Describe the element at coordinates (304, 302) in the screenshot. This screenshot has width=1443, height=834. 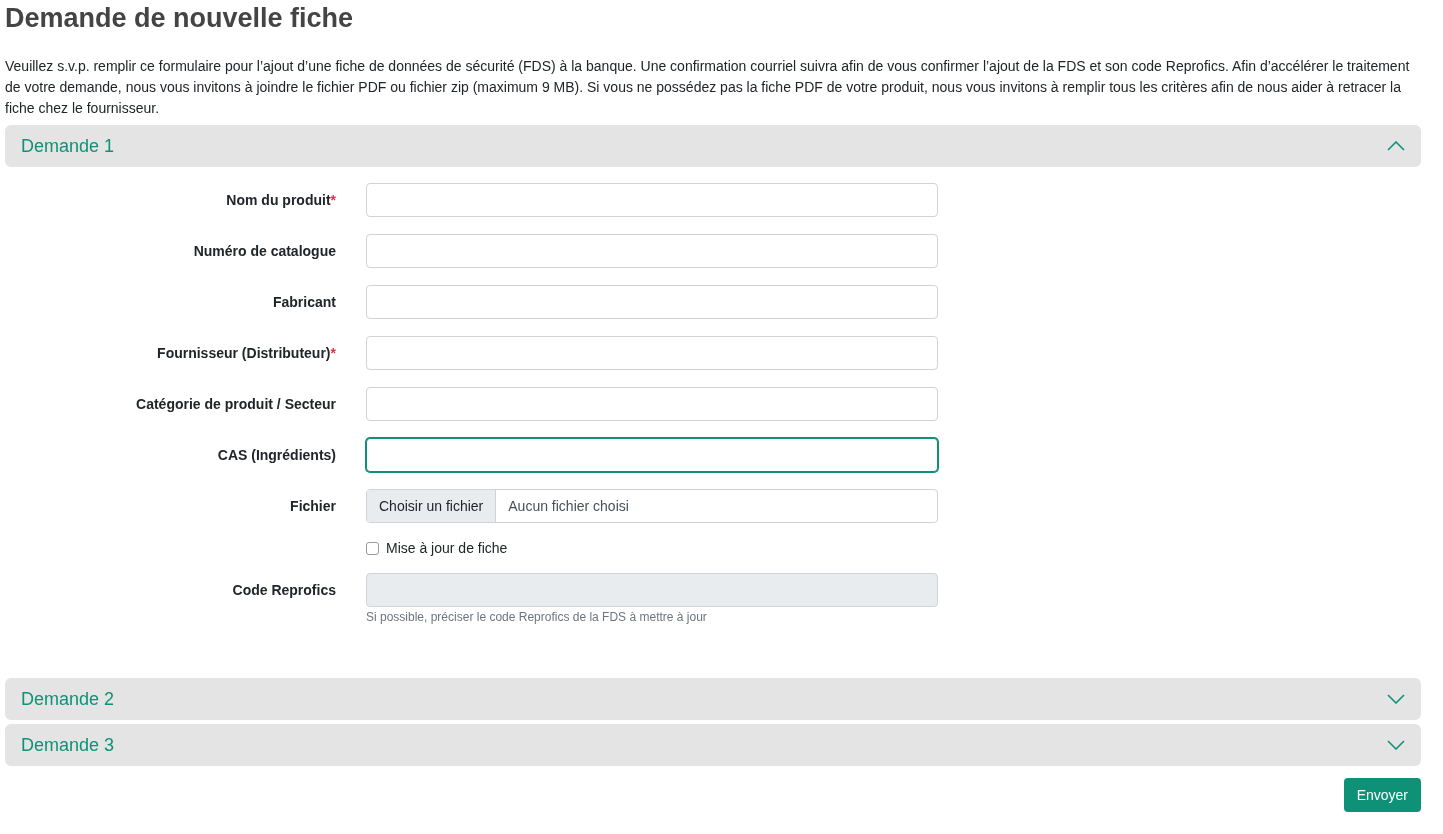
I see `field-label: Fabricant` at that location.